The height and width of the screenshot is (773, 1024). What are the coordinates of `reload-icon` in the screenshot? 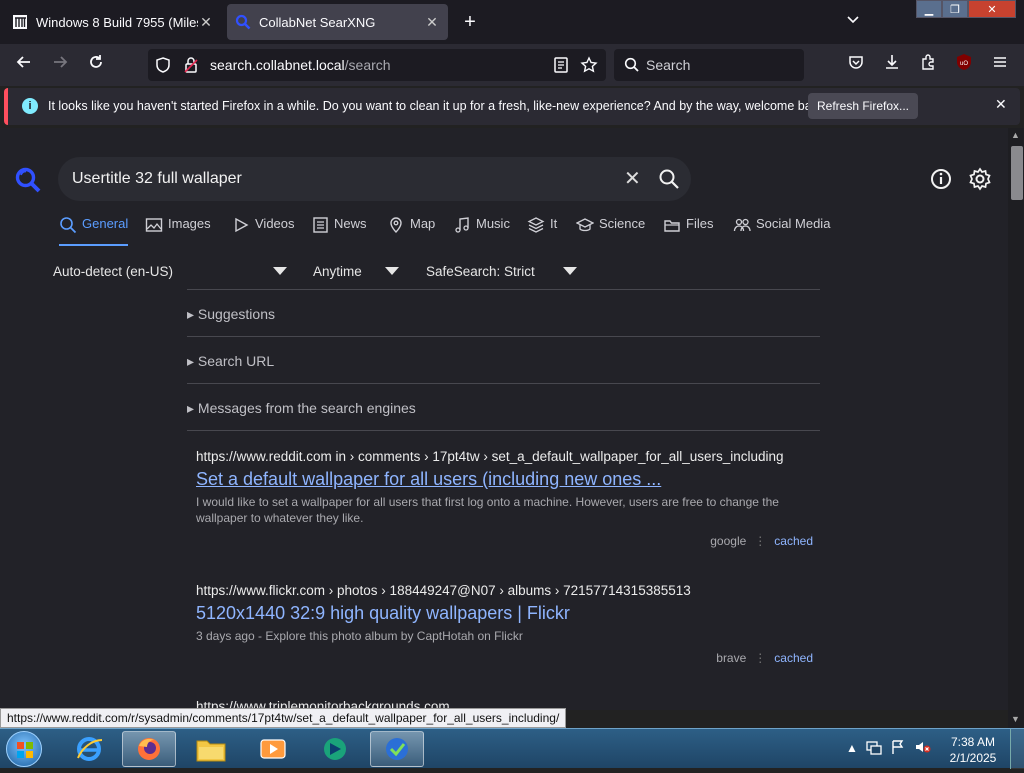 It's located at (96, 65).